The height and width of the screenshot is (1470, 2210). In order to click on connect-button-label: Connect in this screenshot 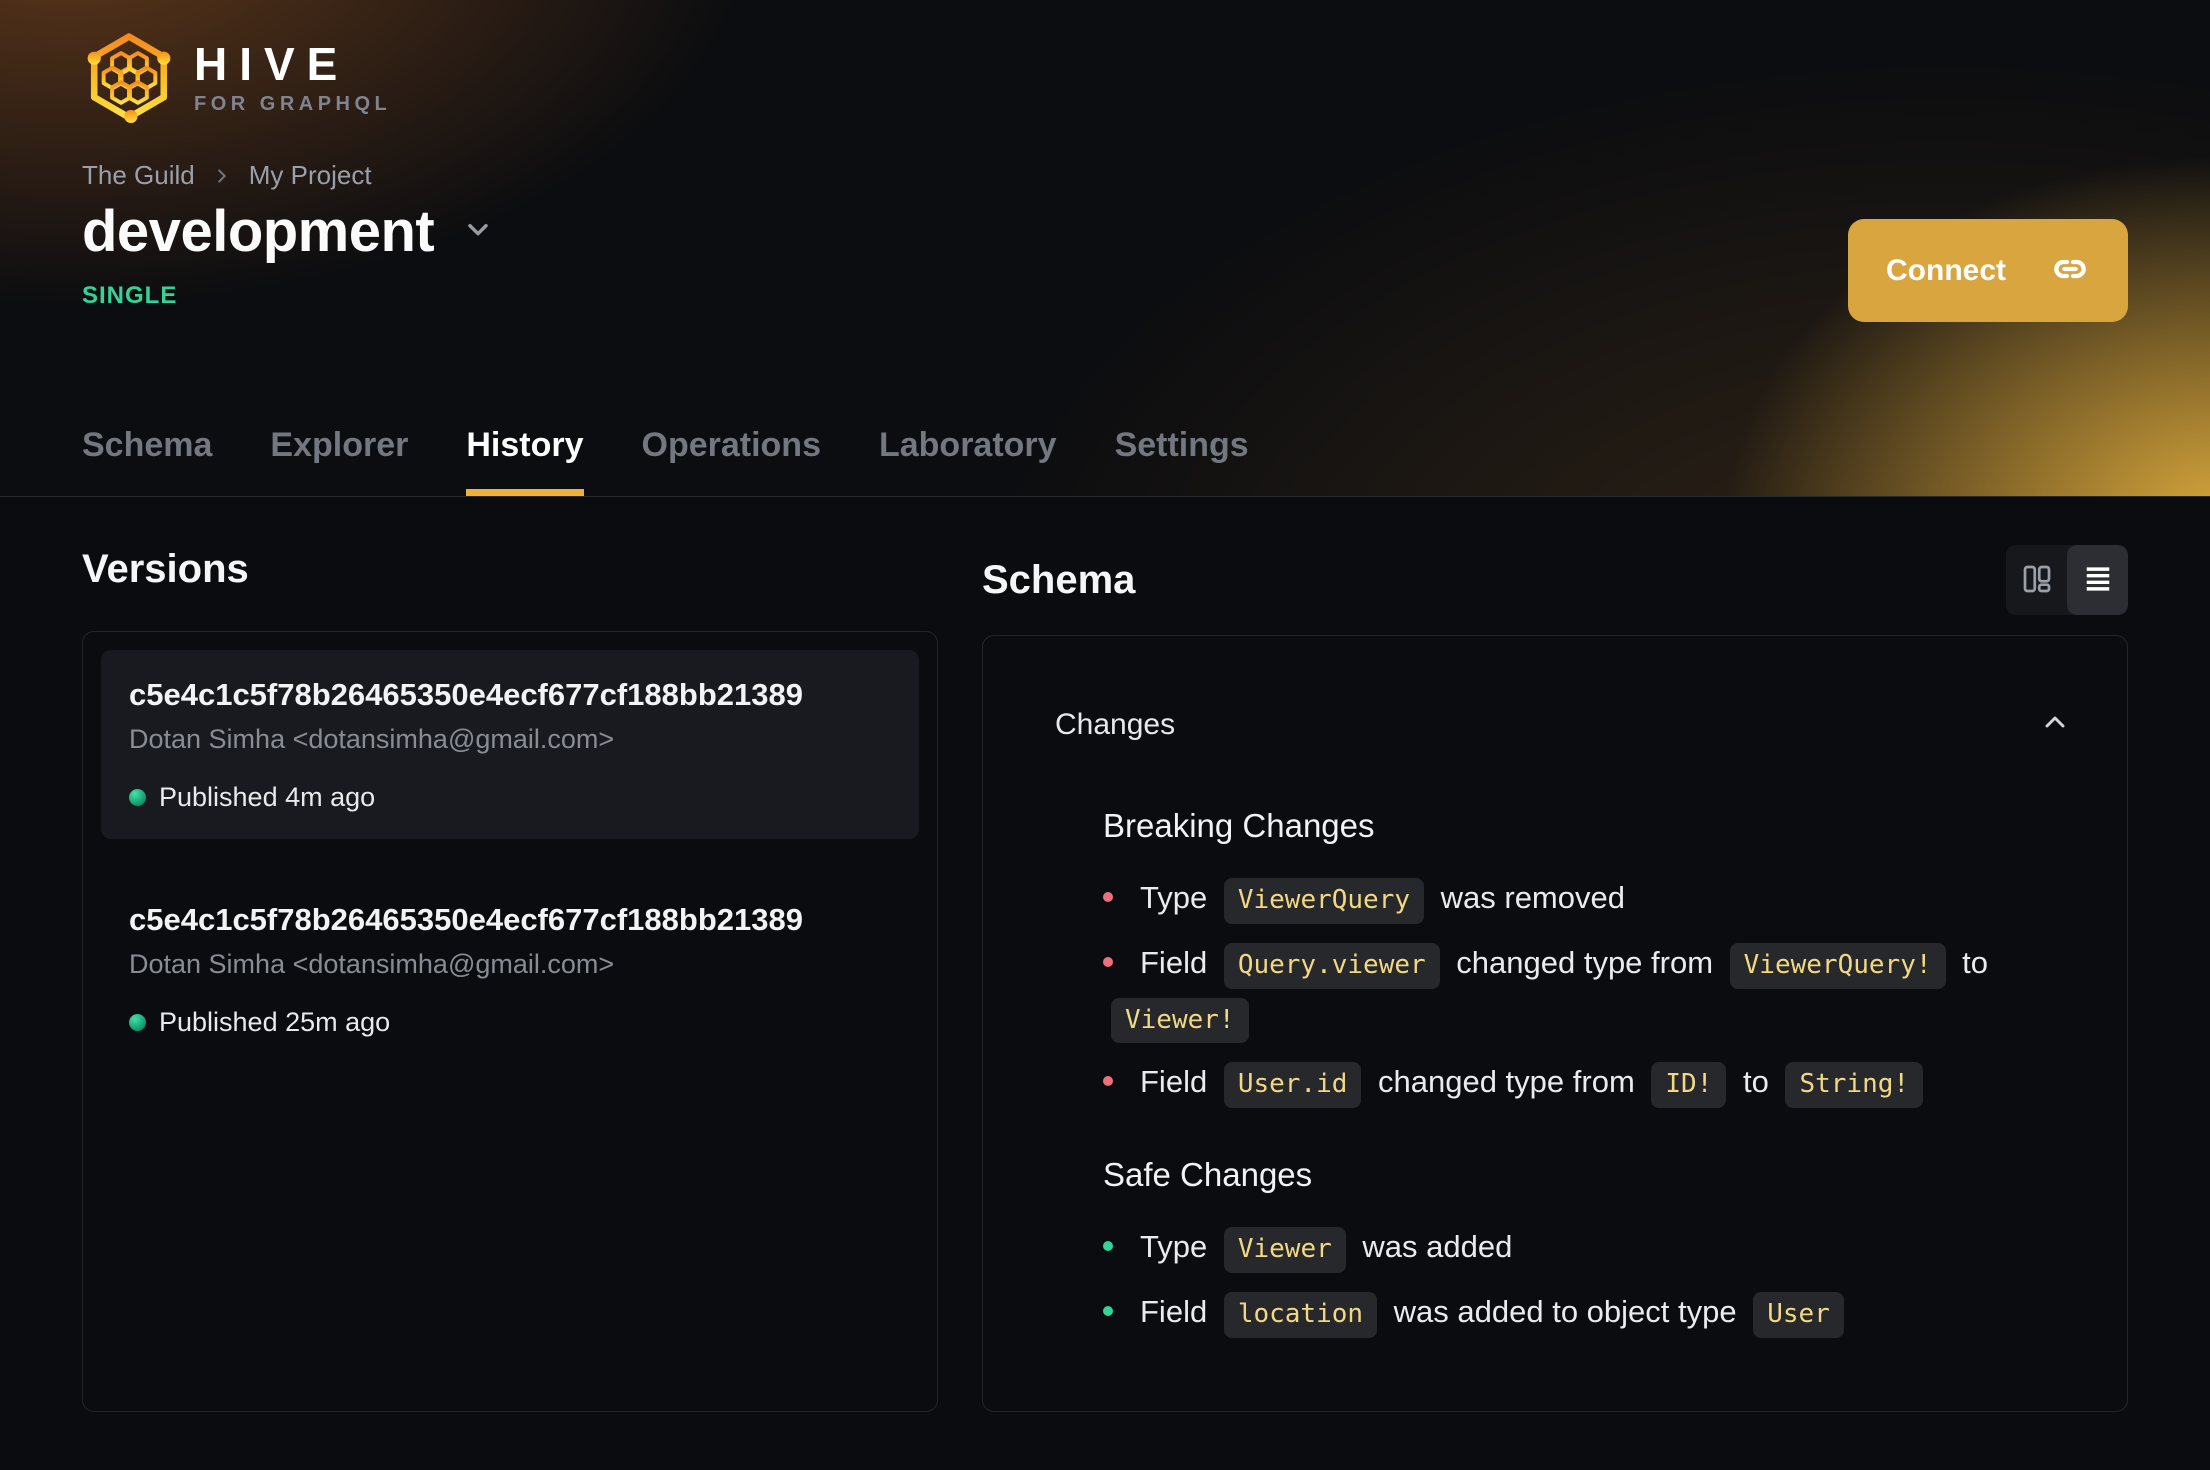, I will do `click(1946, 270)`.